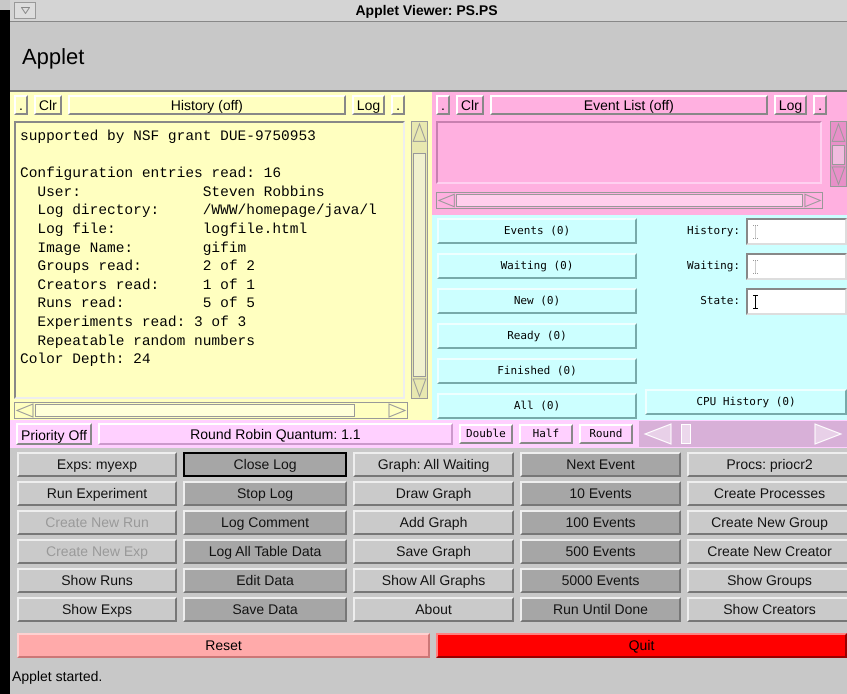  Describe the element at coordinates (223, 645) in the screenshot. I see `reset-button: Reset` at that location.